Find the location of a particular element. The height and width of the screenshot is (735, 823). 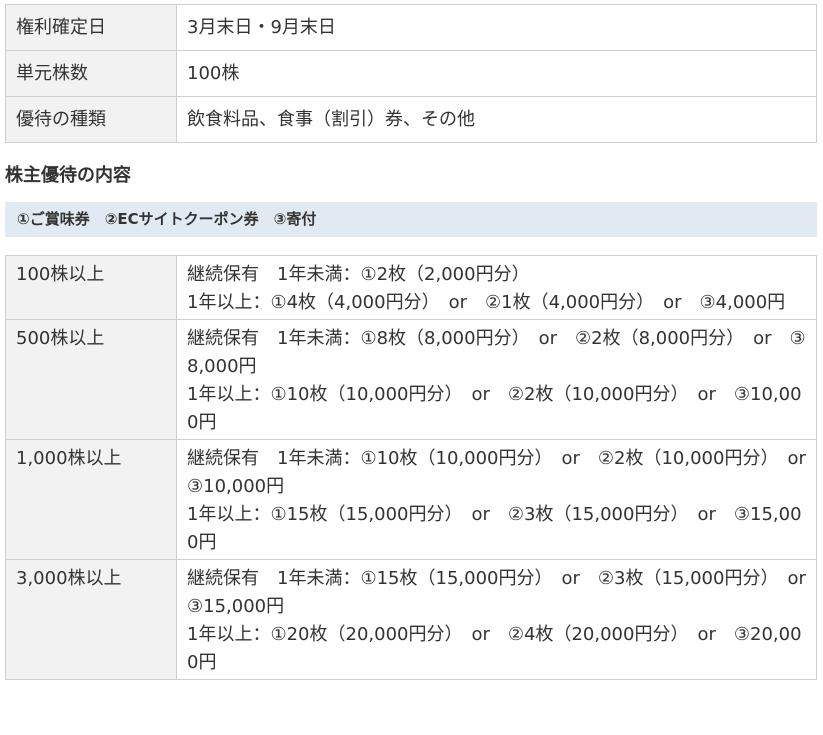

record-date-value: 3月末日・9月末日 is located at coordinates (496, 27).